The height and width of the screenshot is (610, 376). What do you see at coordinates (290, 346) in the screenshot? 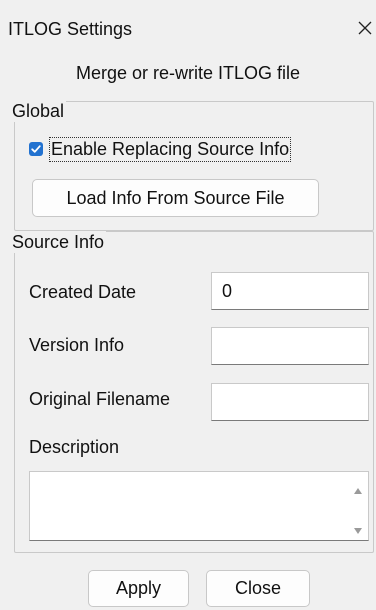
I see `version-info-input` at bounding box center [290, 346].